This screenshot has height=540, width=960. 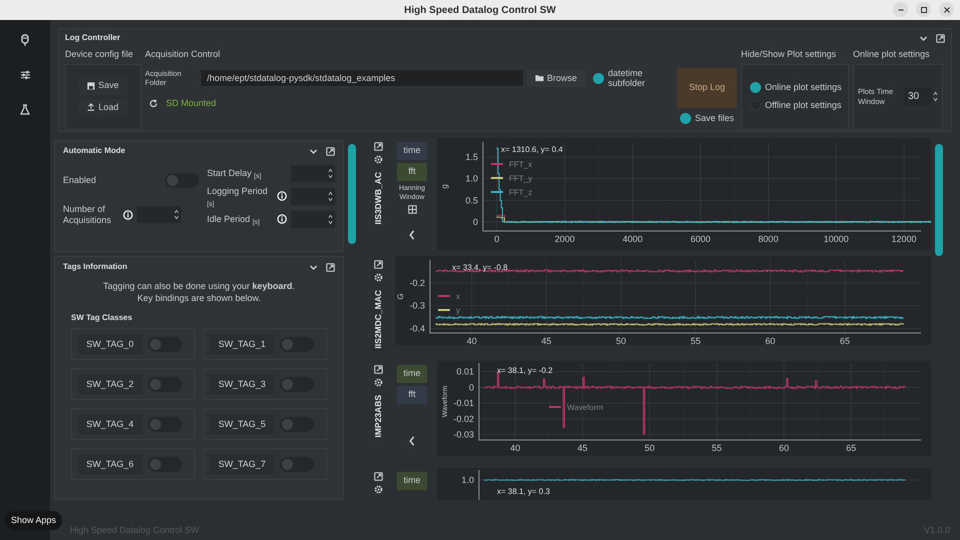 I want to click on close-button, so click(x=946, y=9).